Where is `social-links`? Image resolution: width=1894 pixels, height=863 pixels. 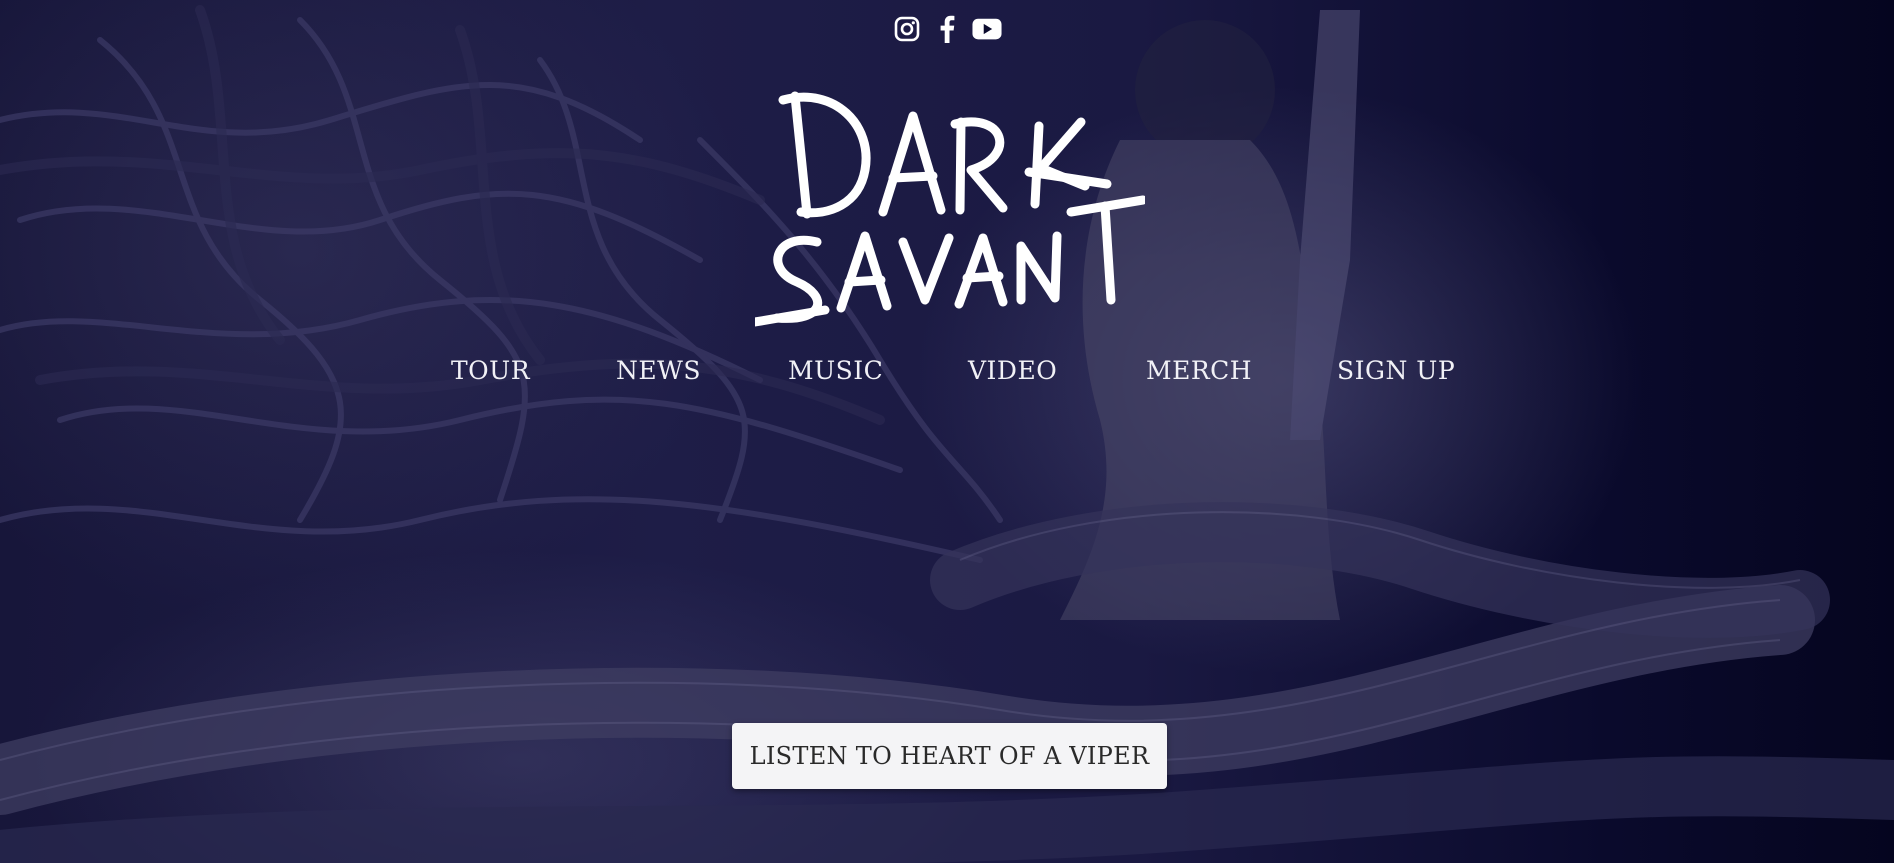
social-links is located at coordinates (947, 29).